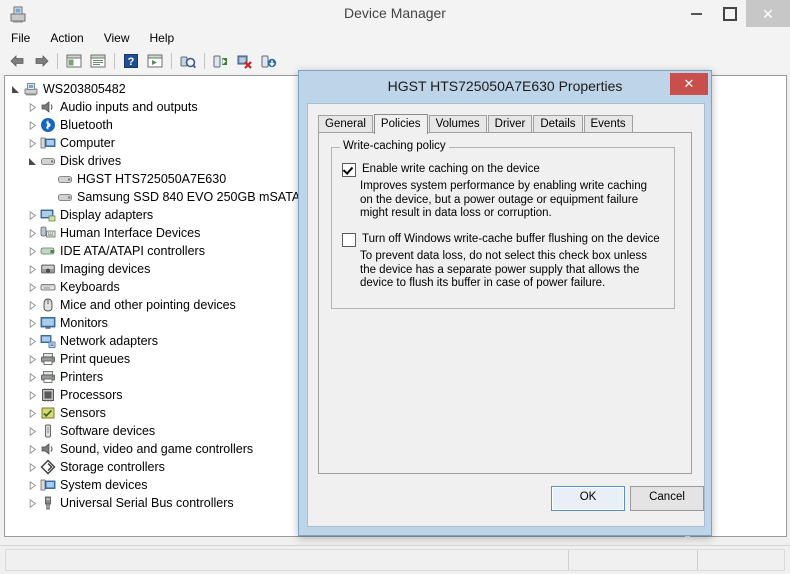 The height and width of the screenshot is (574, 790). I want to click on bluetooth-icon, so click(48, 125).